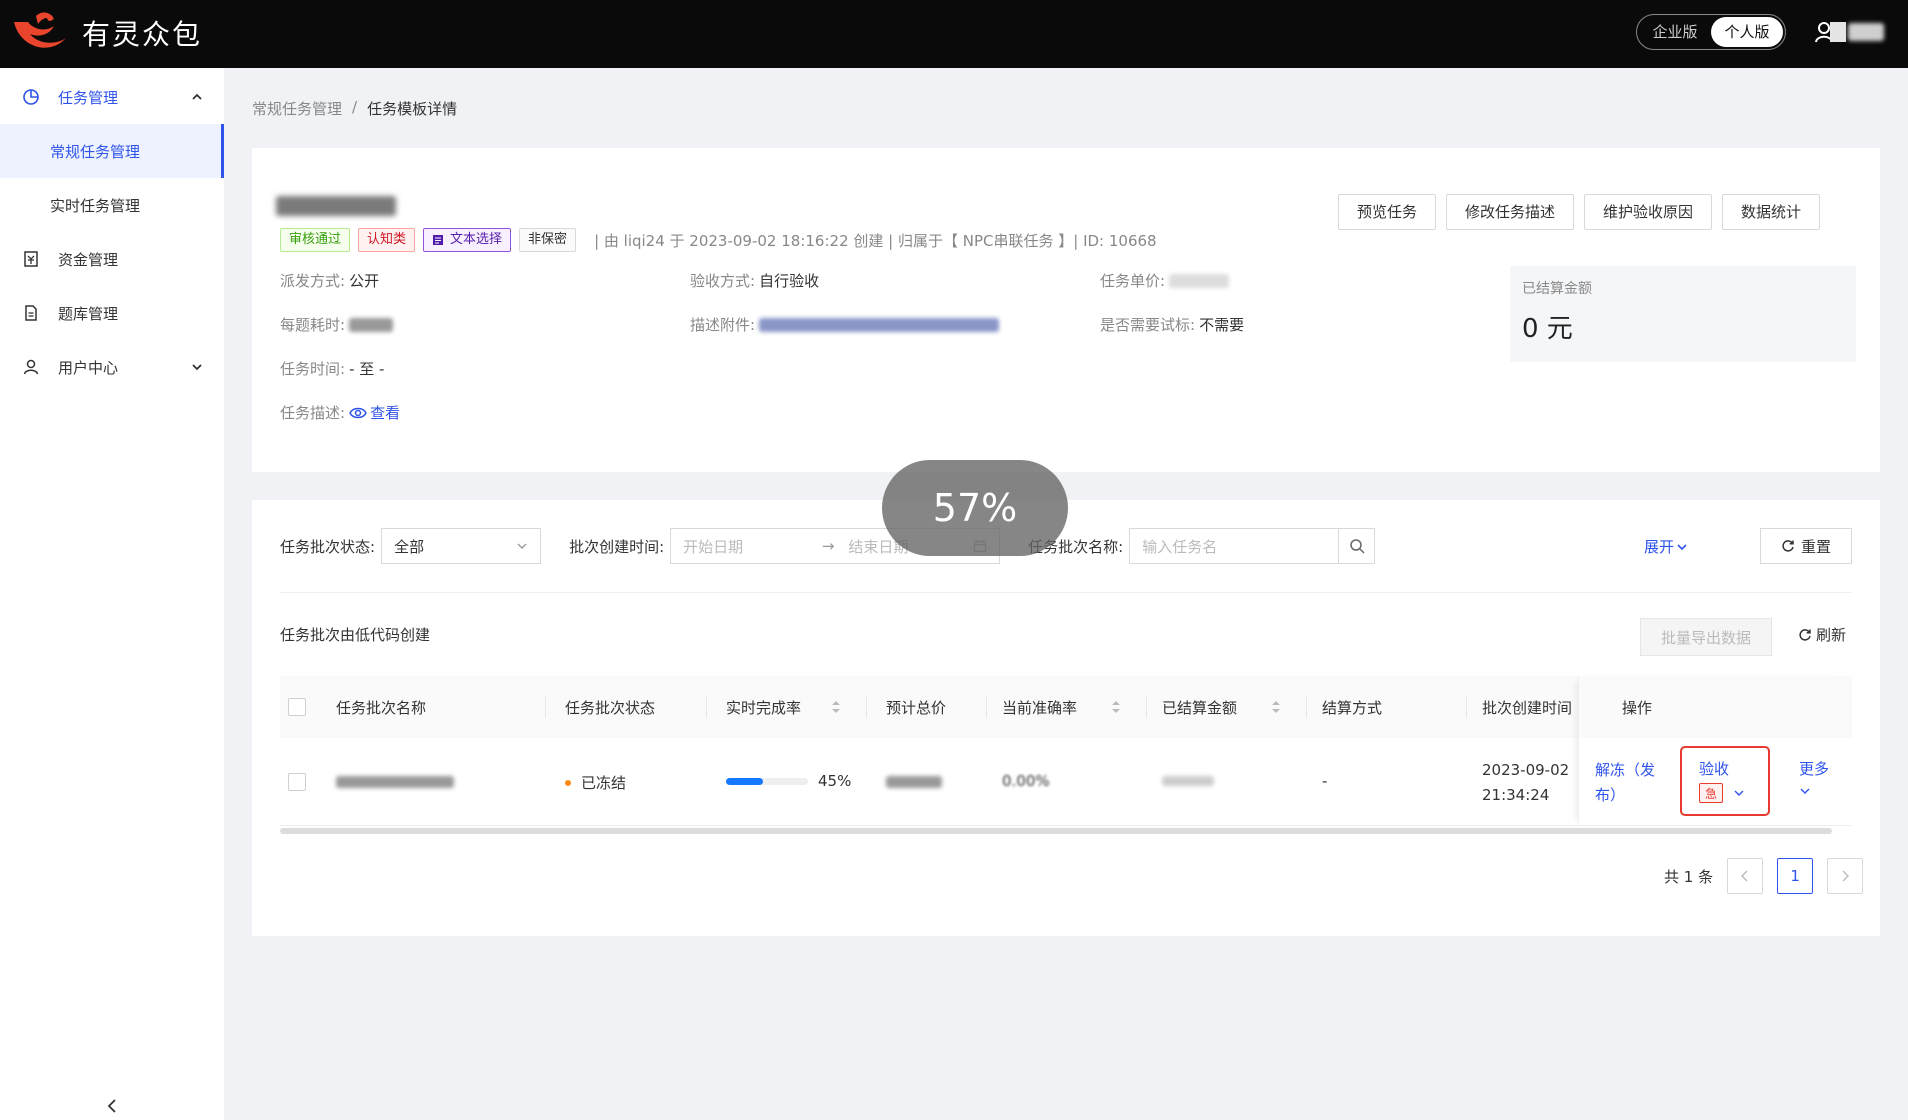  I want to click on period-label: 任务时间:, so click(313, 369).